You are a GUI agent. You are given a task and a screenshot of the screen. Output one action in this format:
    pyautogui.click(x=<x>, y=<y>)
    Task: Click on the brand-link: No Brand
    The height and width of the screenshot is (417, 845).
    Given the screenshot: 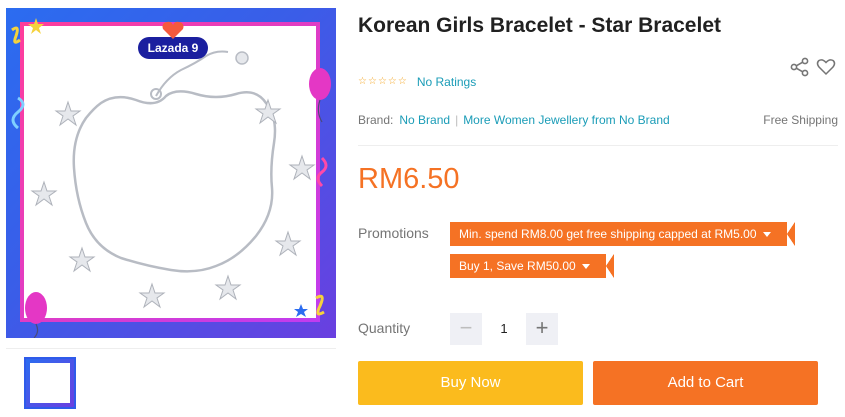 What is the action you would take?
    pyautogui.click(x=424, y=120)
    